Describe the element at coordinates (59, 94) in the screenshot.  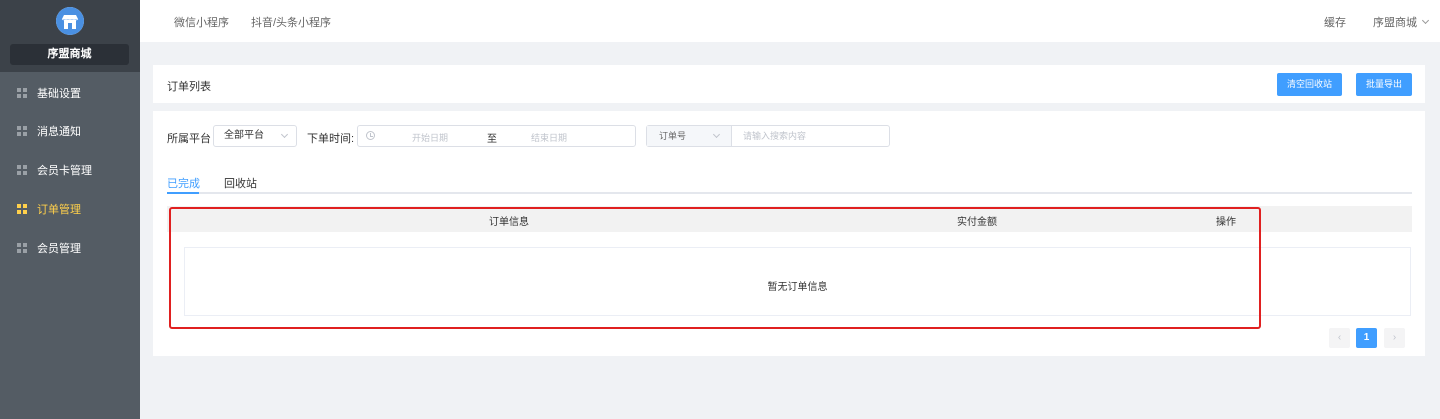
I see `sidebar-item-label: 基础设置` at that location.